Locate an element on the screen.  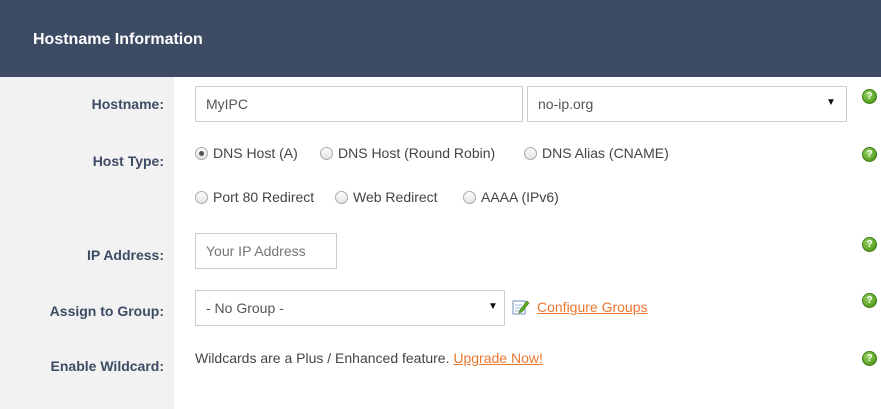
radio-selected-icon is located at coordinates (201, 153).